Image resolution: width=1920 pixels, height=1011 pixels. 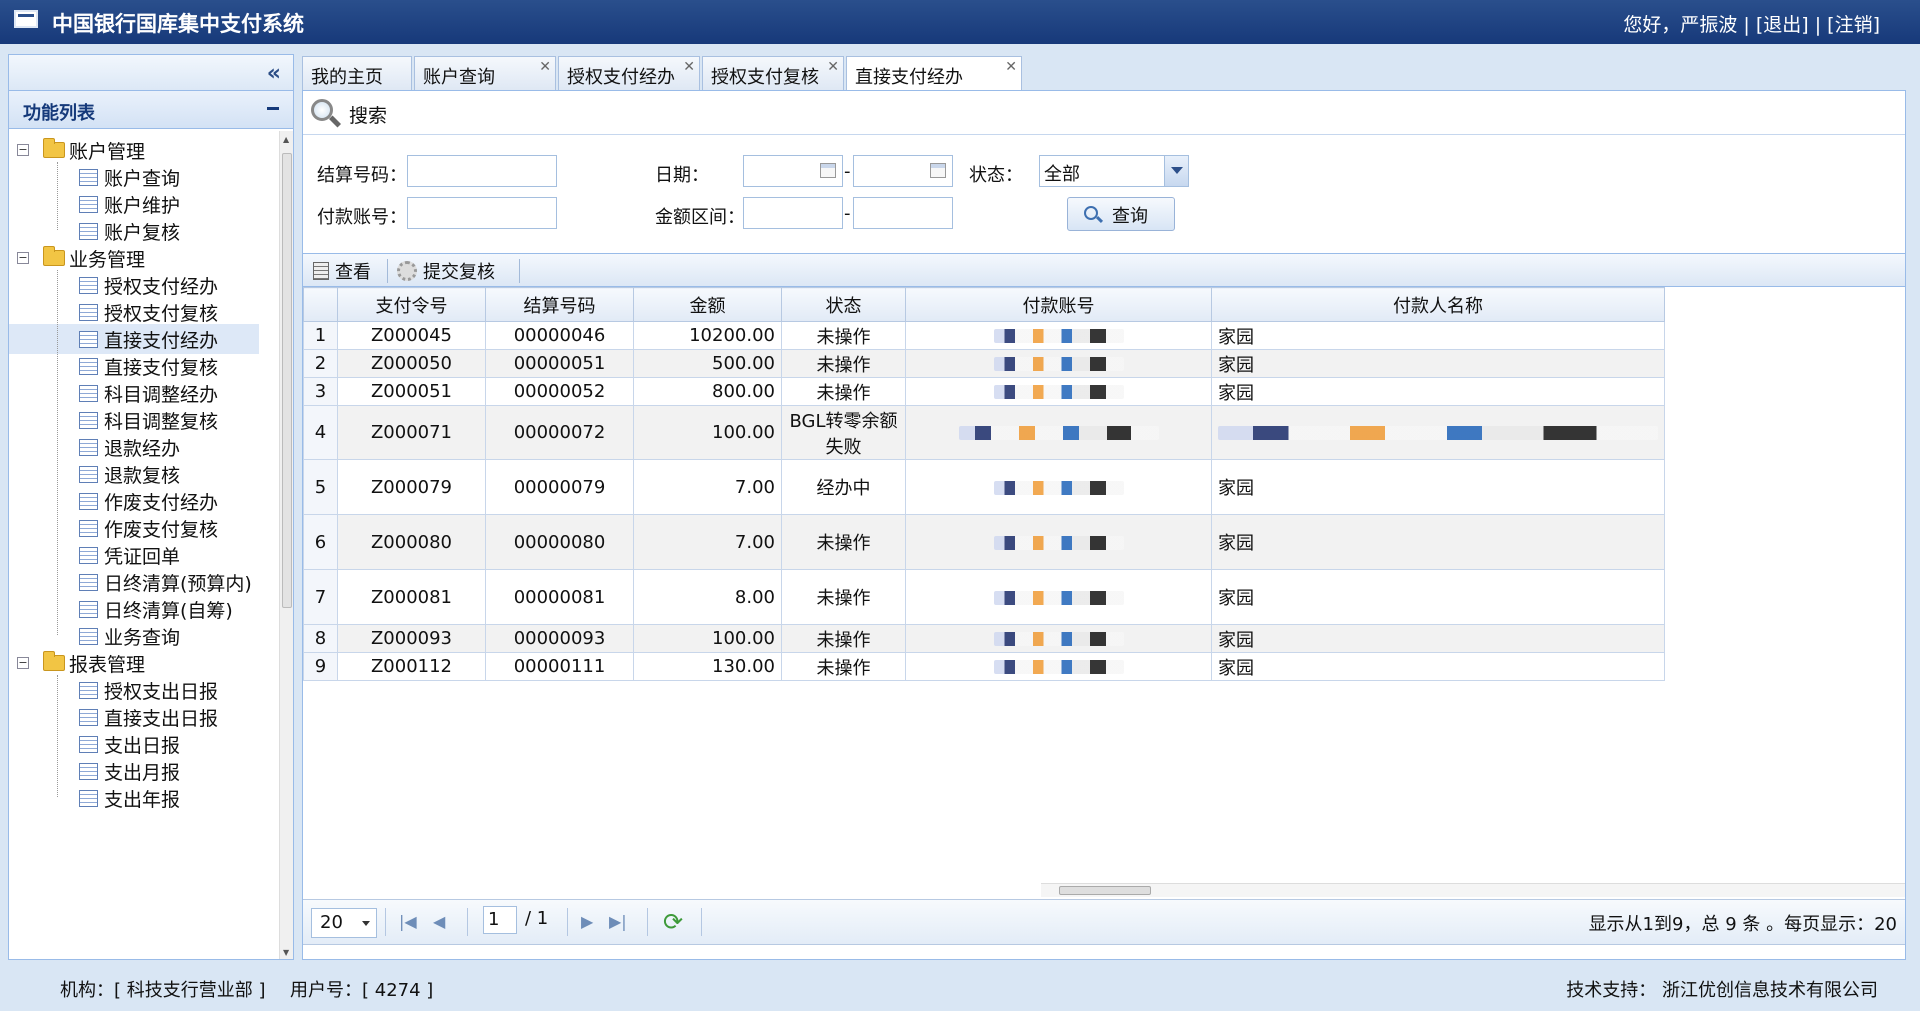 What do you see at coordinates (344, 923) in the screenshot?
I see `page-size-select: 20` at bounding box center [344, 923].